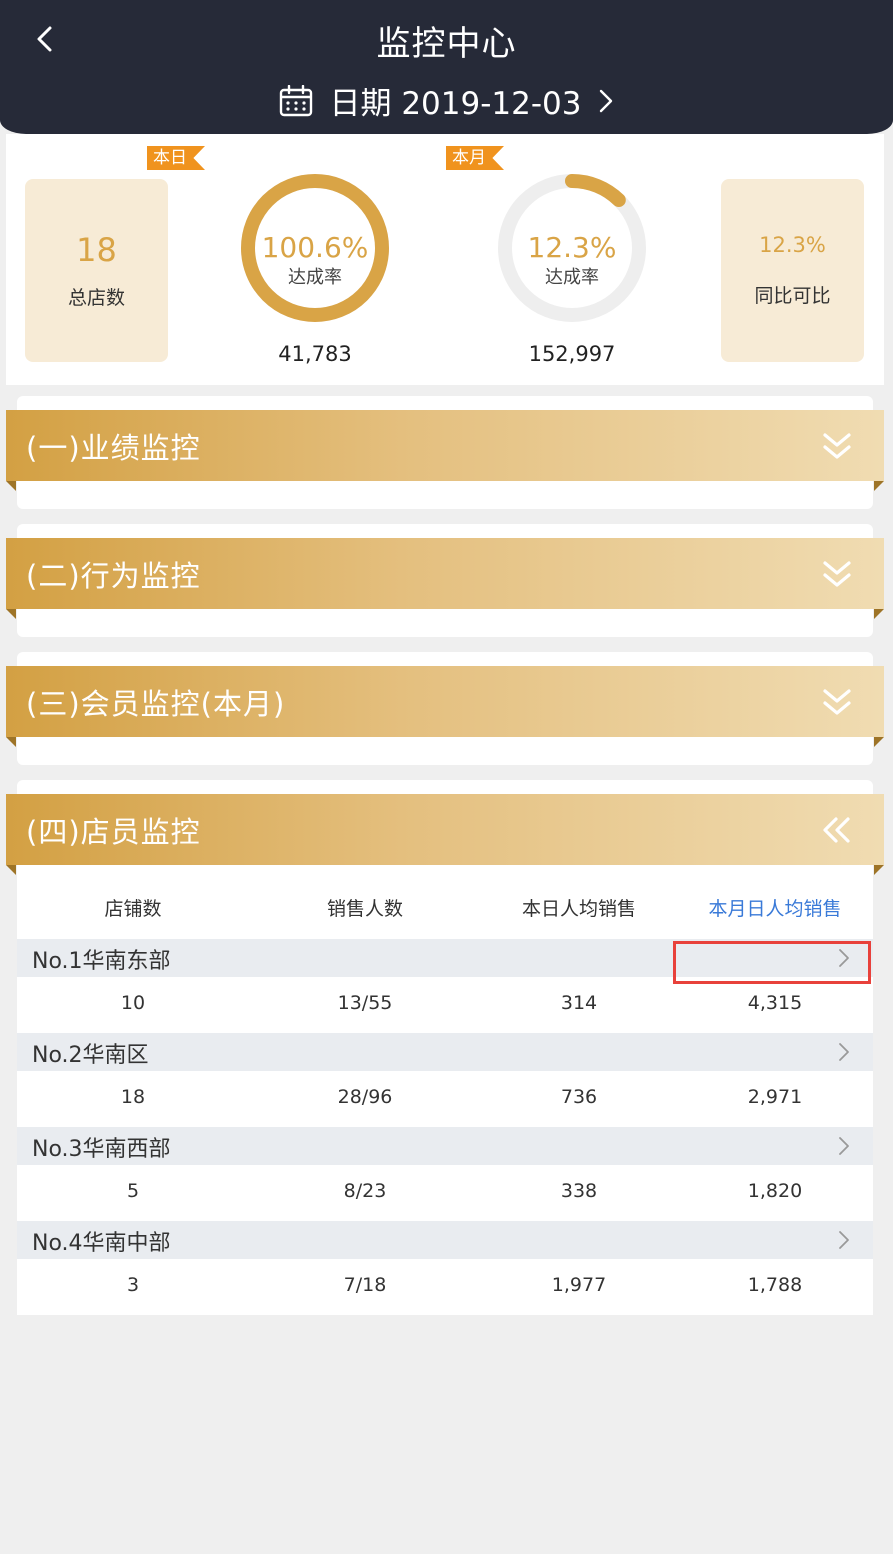 The image size is (893, 1554). Describe the element at coordinates (445, 1099) in the screenshot. I see `table-row: 18 28/96 736 2,971` at that location.